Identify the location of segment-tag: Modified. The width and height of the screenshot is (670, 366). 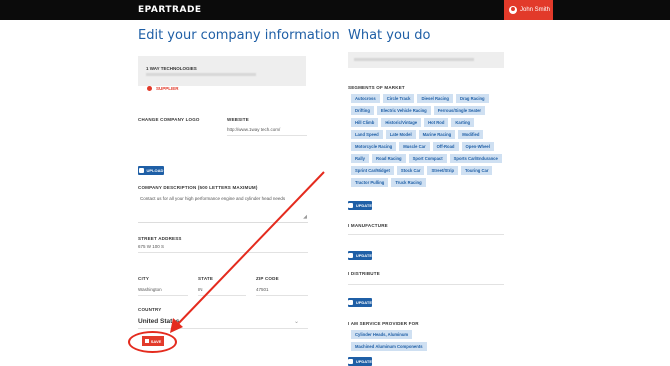
(471, 134).